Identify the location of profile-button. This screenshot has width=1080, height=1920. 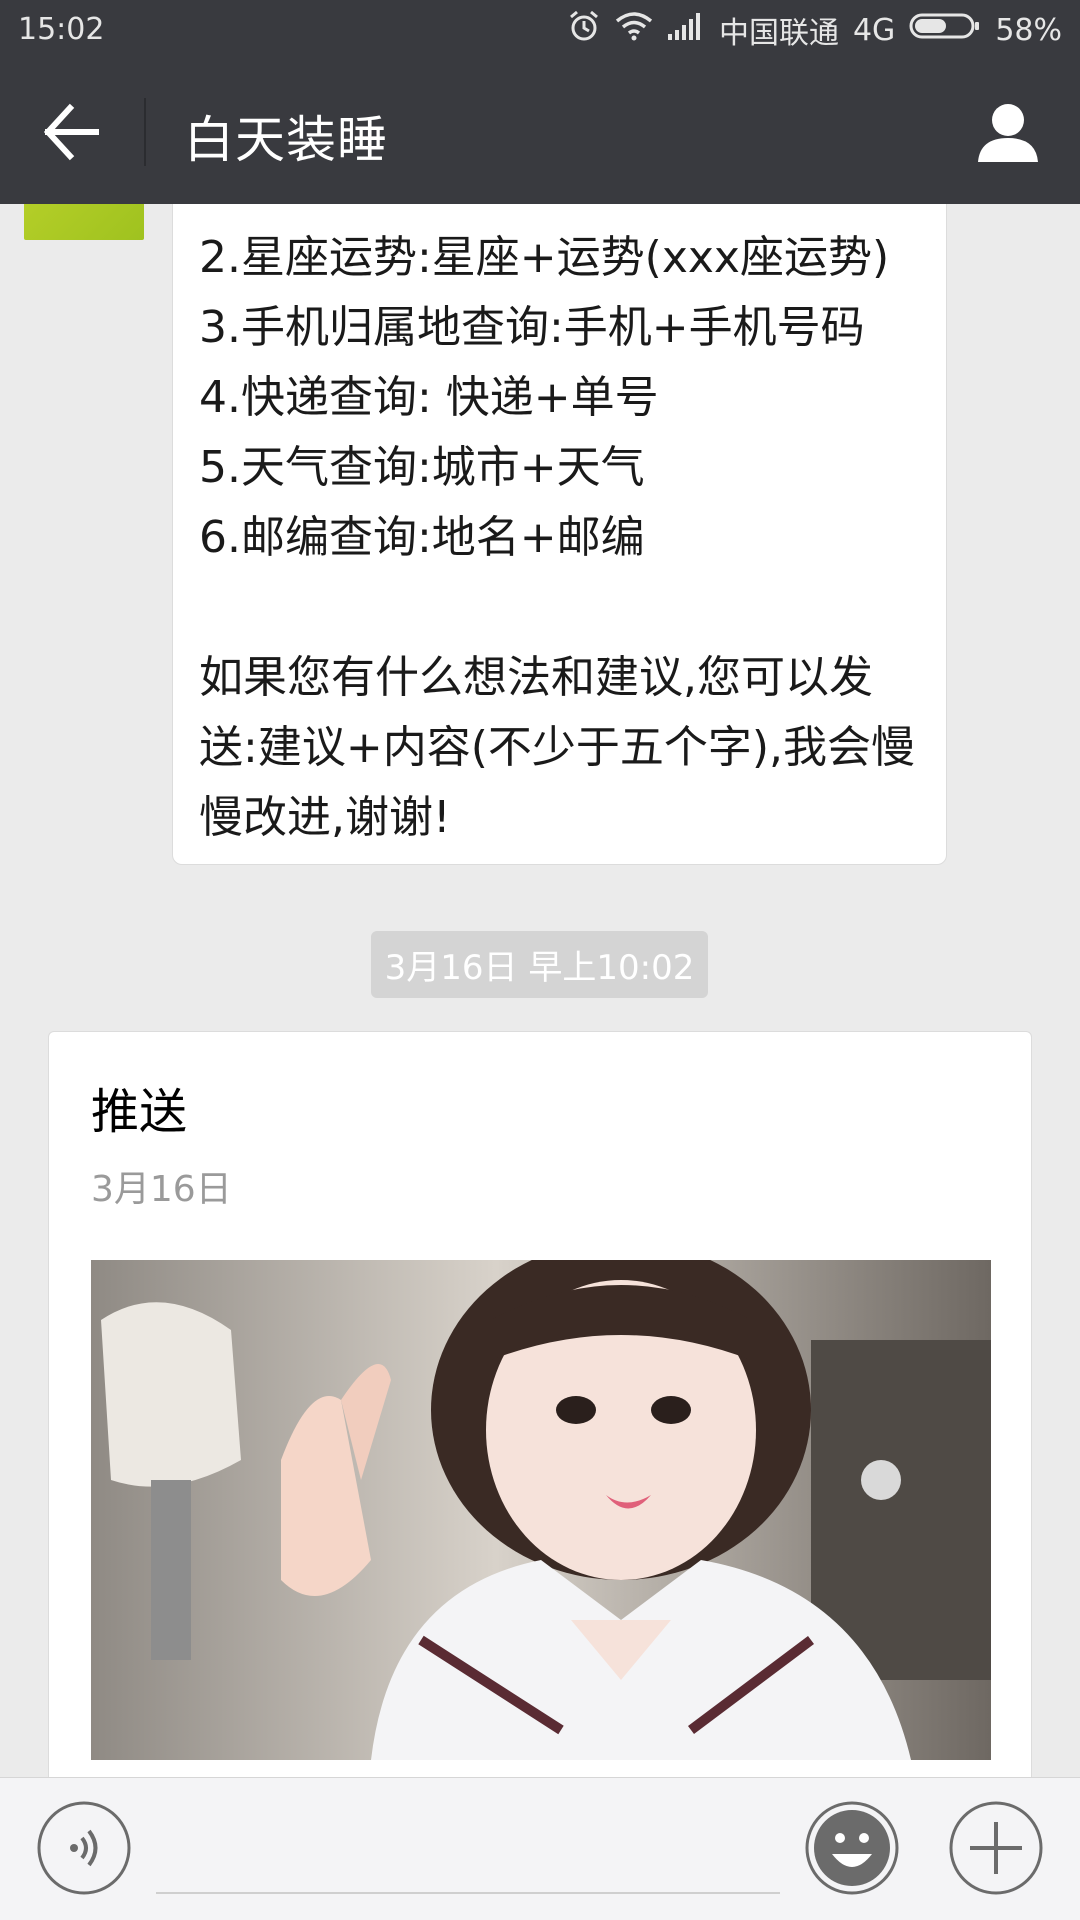
(1008, 132).